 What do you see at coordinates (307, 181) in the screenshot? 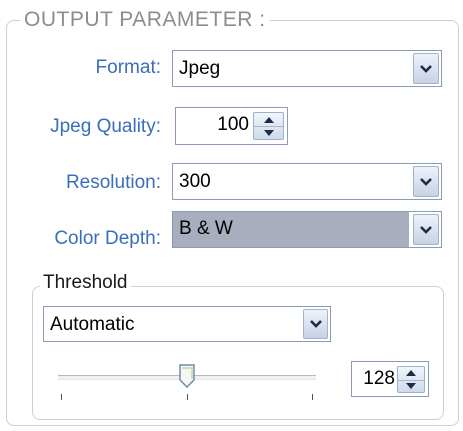
I see `resolution-select: 300` at bounding box center [307, 181].